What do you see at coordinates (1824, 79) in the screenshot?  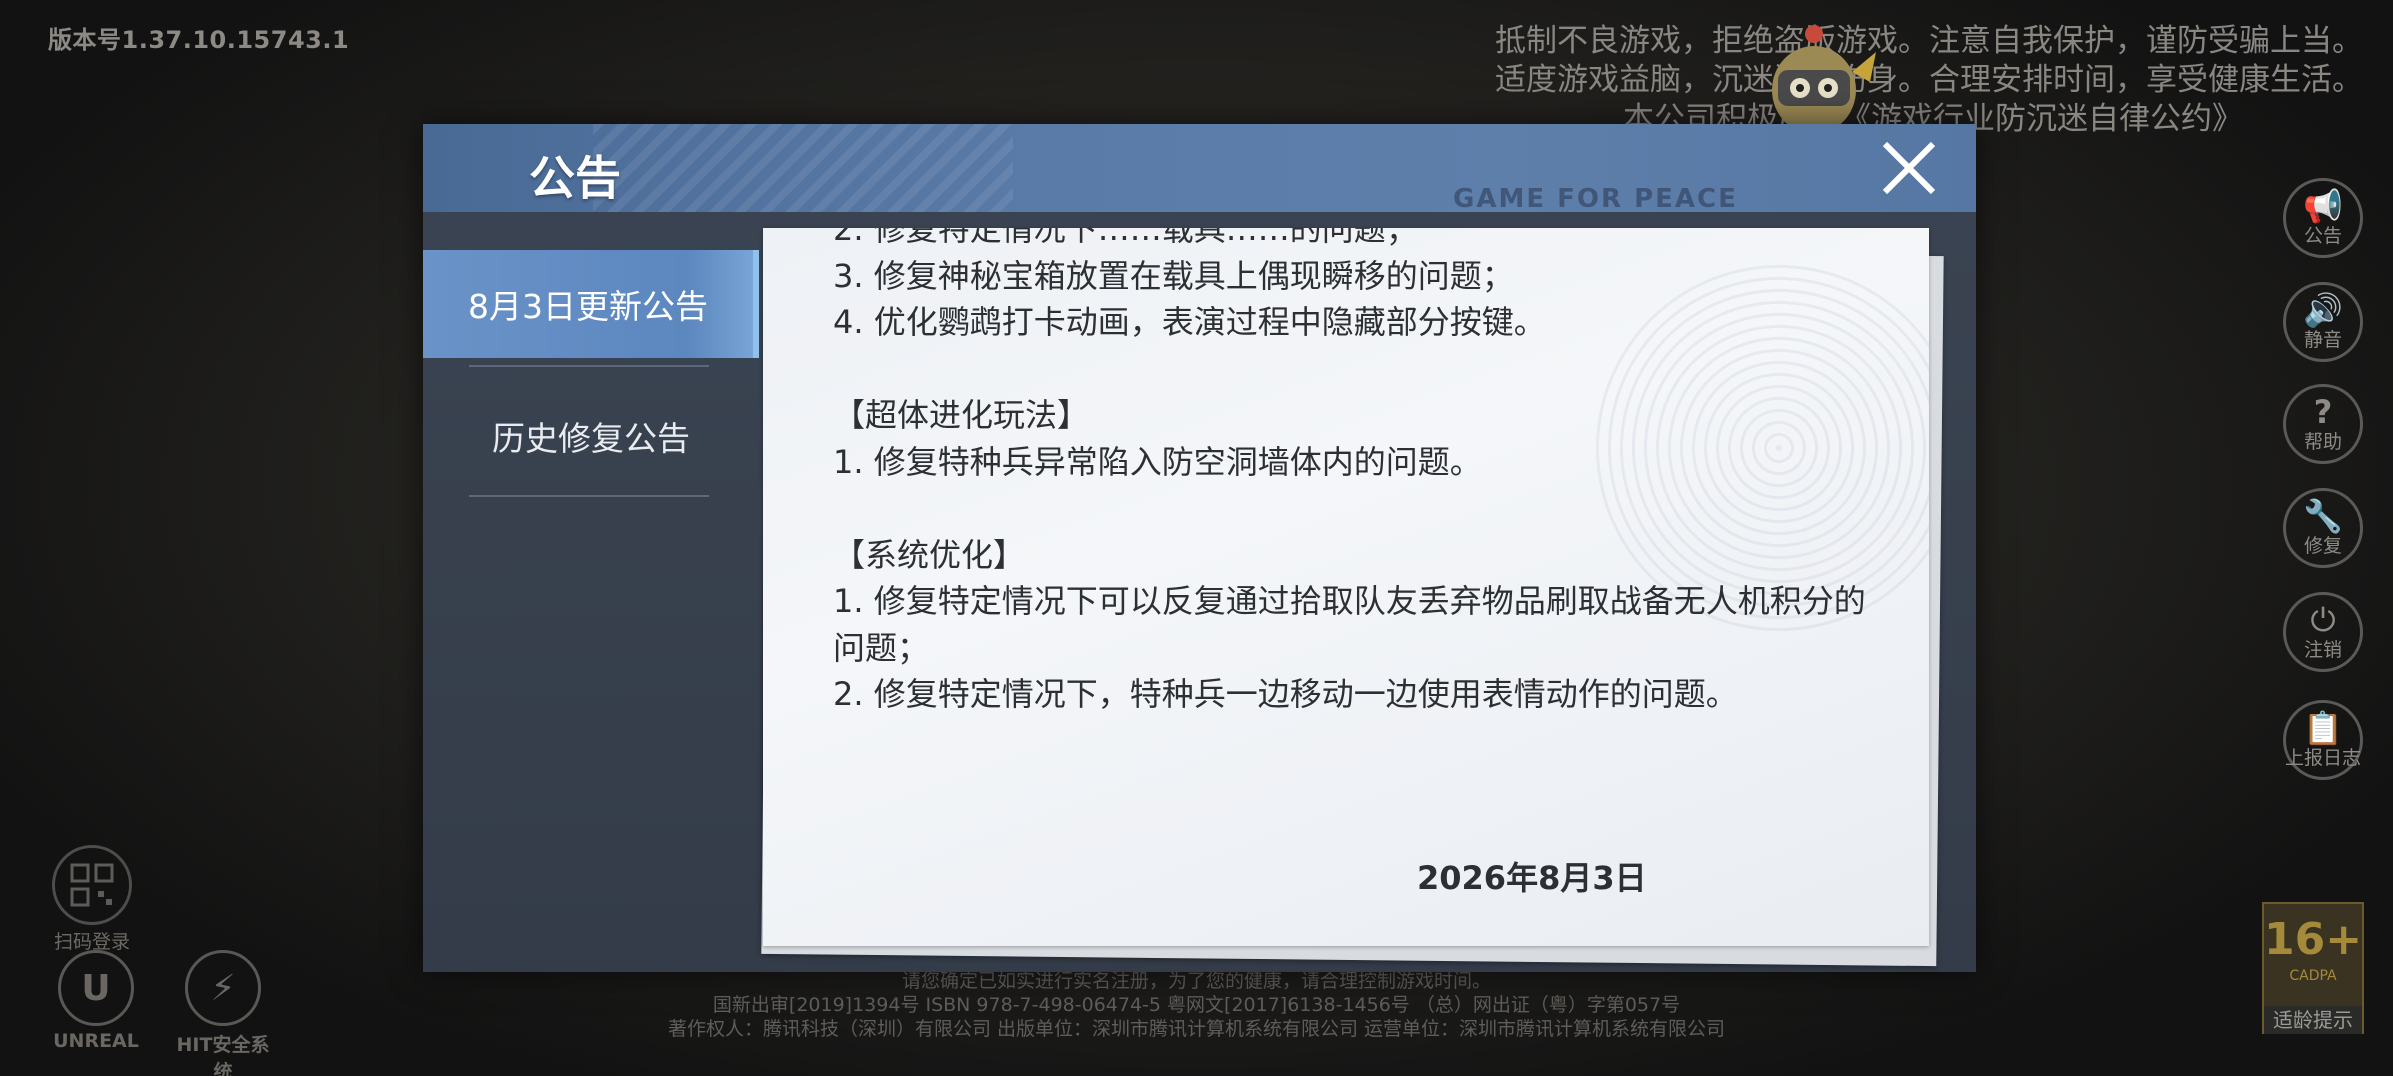 I see `mascot-icon` at bounding box center [1824, 79].